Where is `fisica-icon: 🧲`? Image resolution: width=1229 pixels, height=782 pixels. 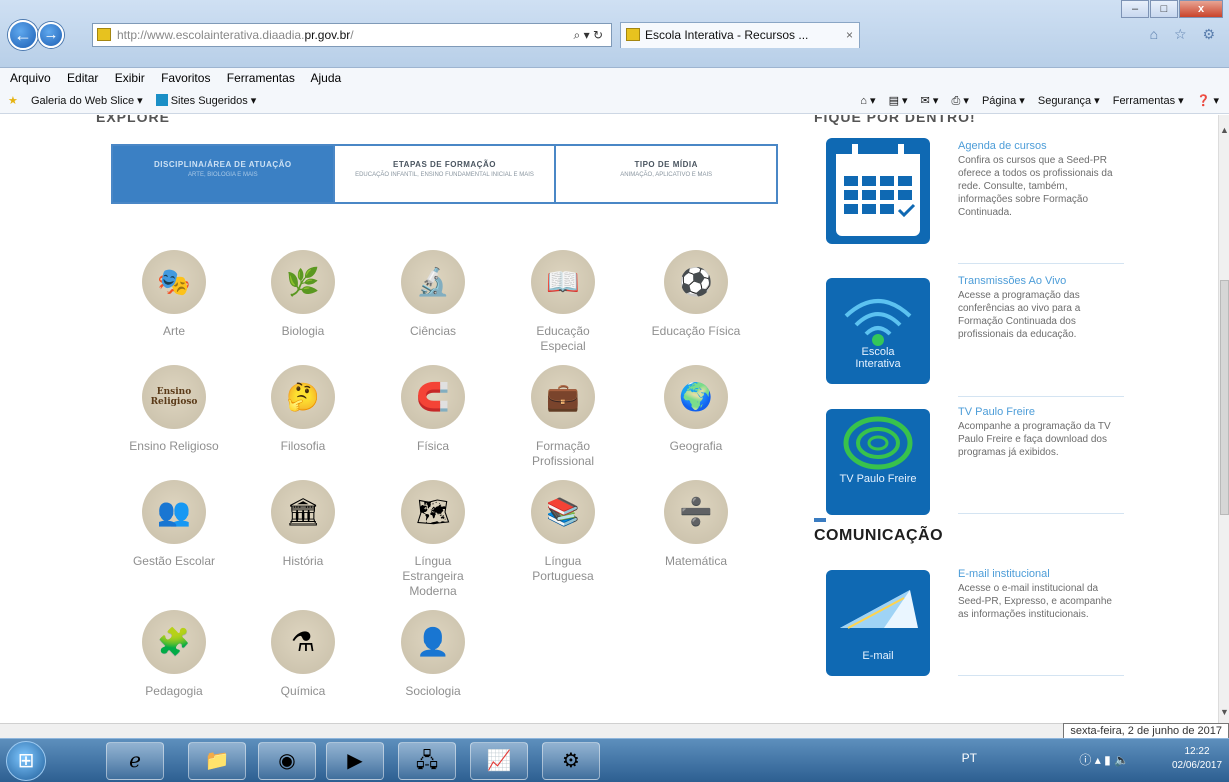
fisica-icon: 🧲 is located at coordinates (433, 397).